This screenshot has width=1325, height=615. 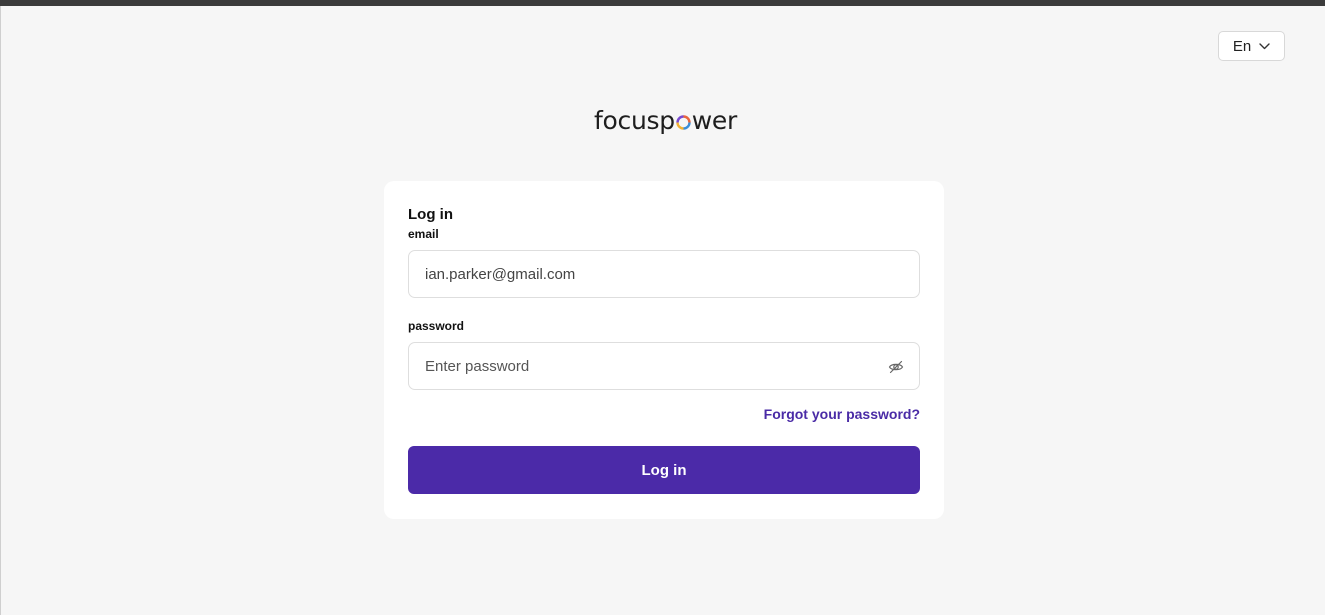 What do you see at coordinates (896, 367) in the screenshot?
I see `eye-off-icon` at bounding box center [896, 367].